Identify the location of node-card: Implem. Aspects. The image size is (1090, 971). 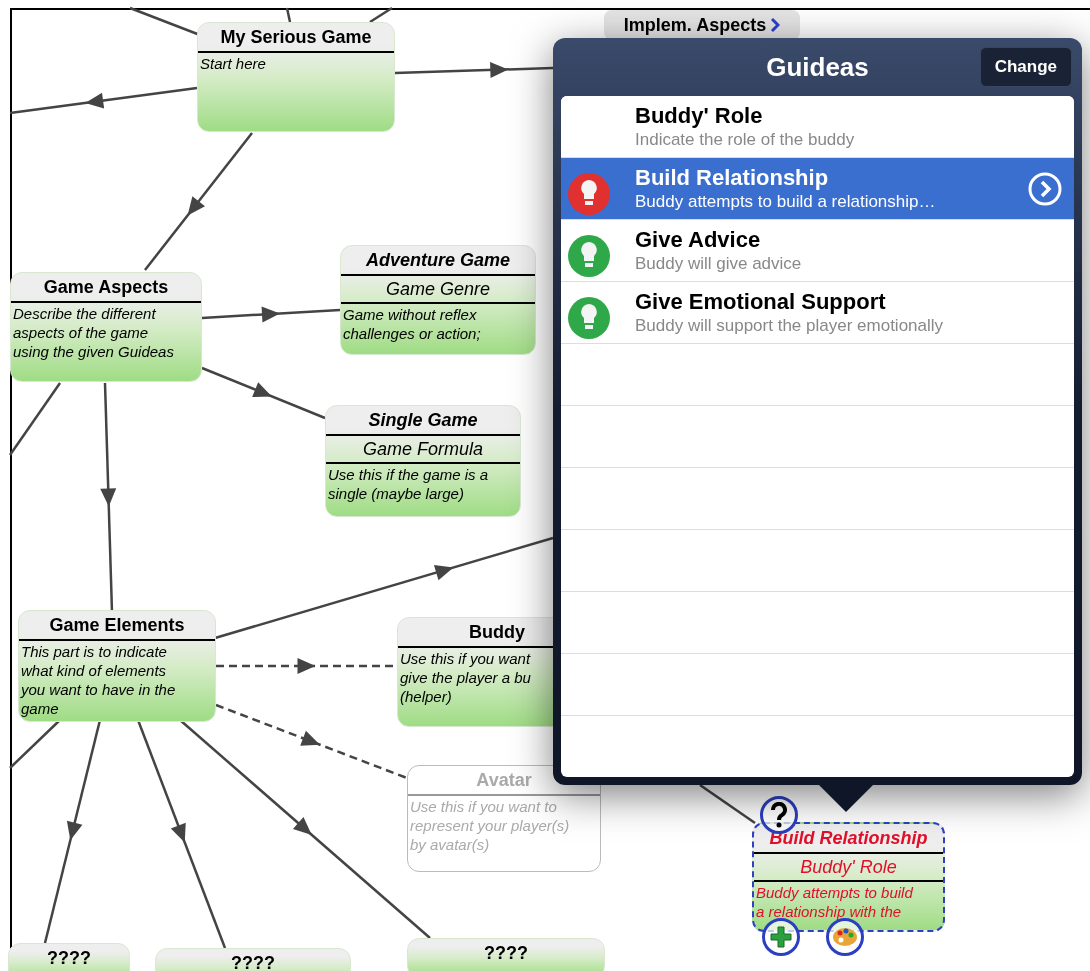
(702, 25).